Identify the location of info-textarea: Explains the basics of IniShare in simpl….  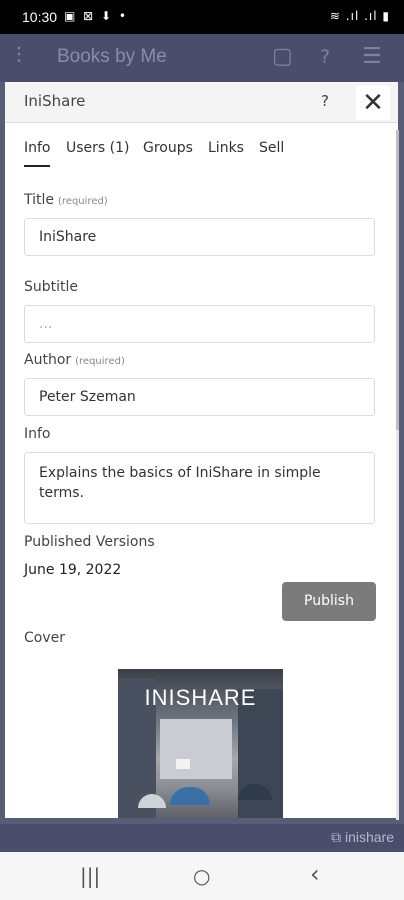
(199, 488).